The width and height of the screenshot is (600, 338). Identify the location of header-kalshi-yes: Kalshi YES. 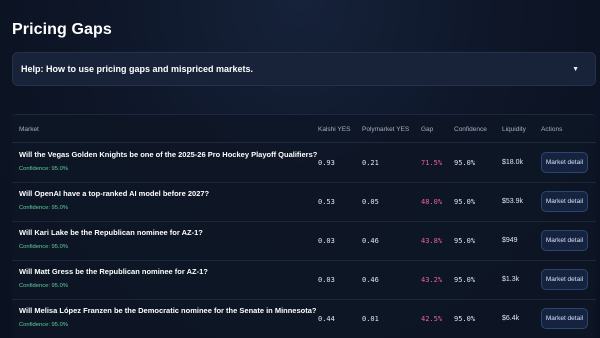
(334, 129).